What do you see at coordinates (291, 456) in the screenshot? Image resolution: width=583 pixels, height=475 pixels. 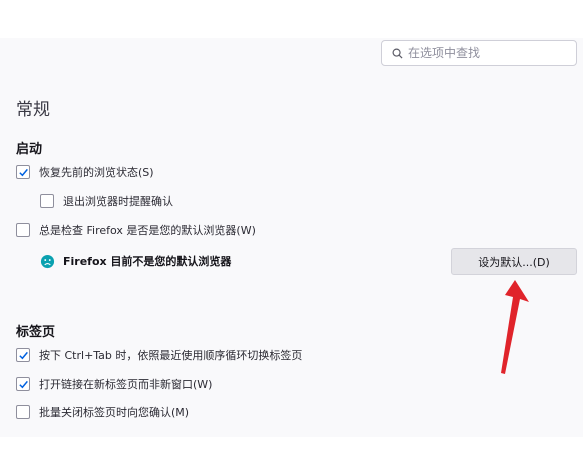 I see `bottom-band` at bounding box center [291, 456].